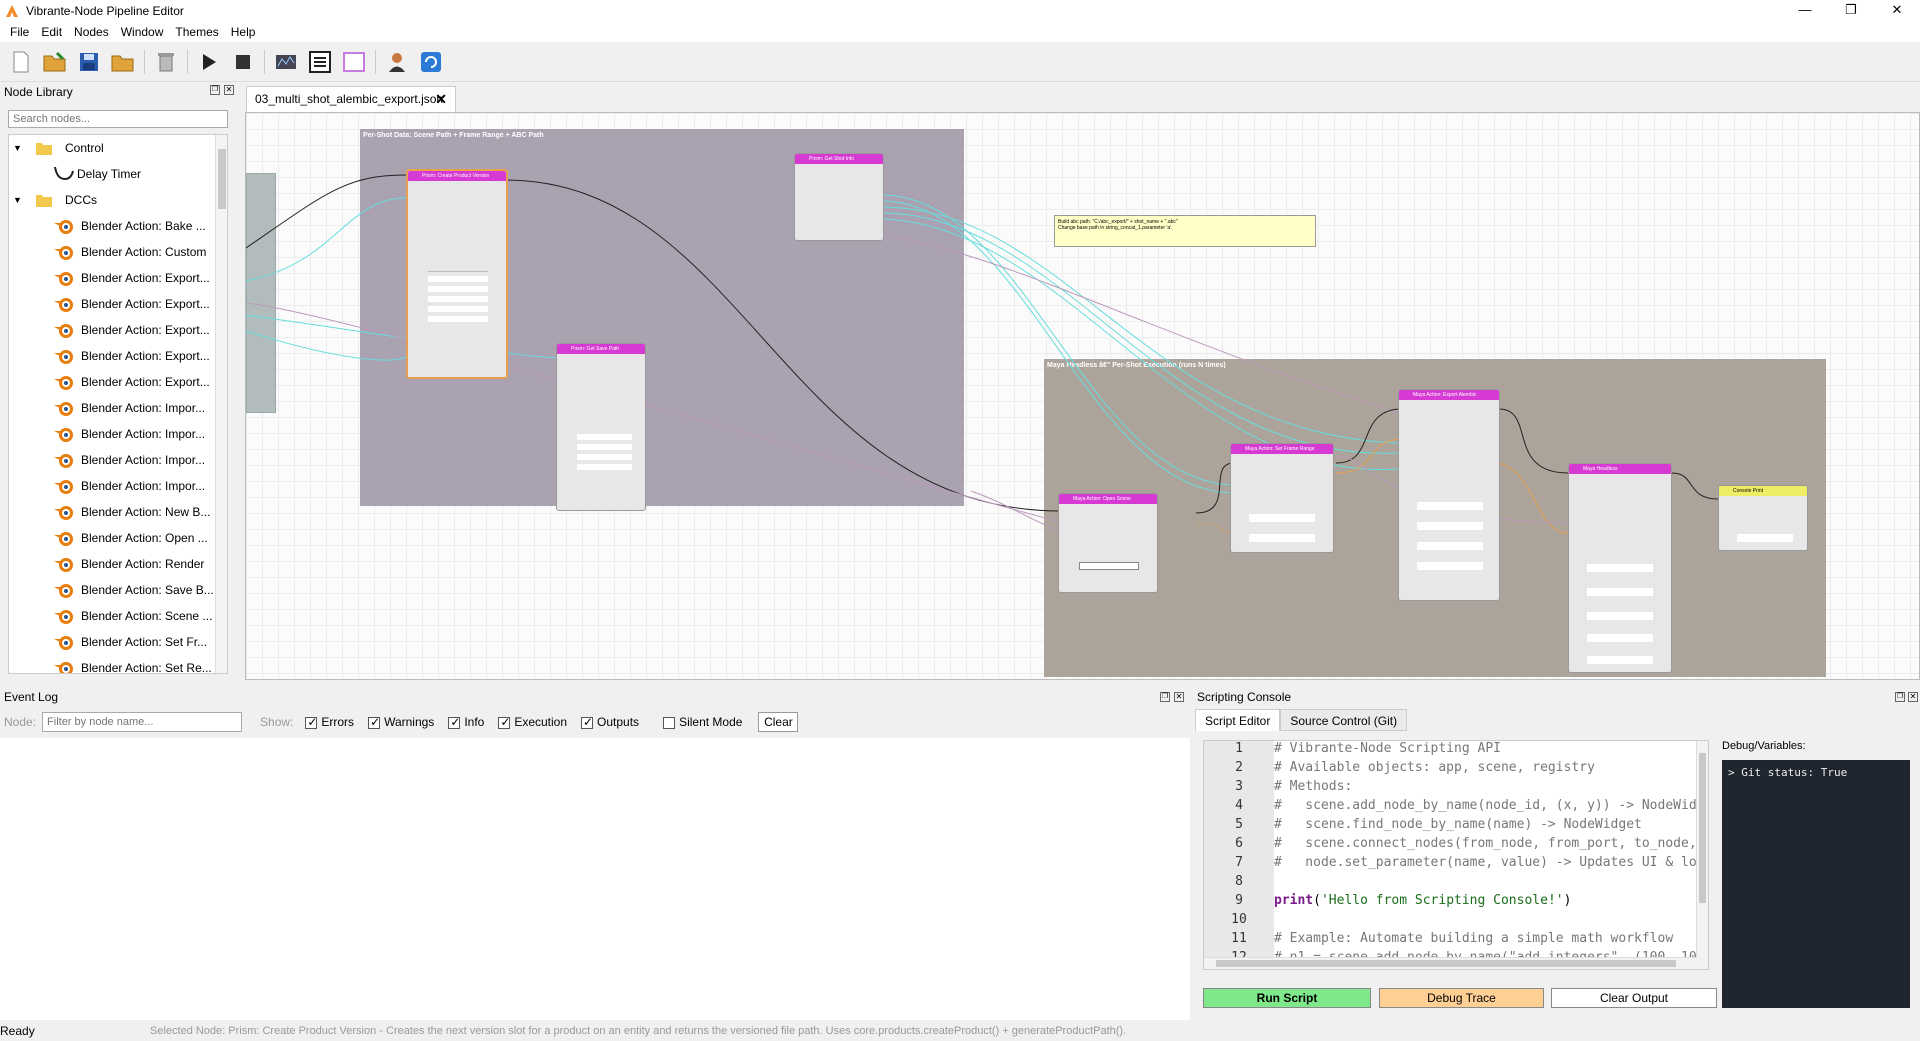 The width and height of the screenshot is (1920, 1041). What do you see at coordinates (1765, 538) in the screenshot?
I see `console-print-field` at bounding box center [1765, 538].